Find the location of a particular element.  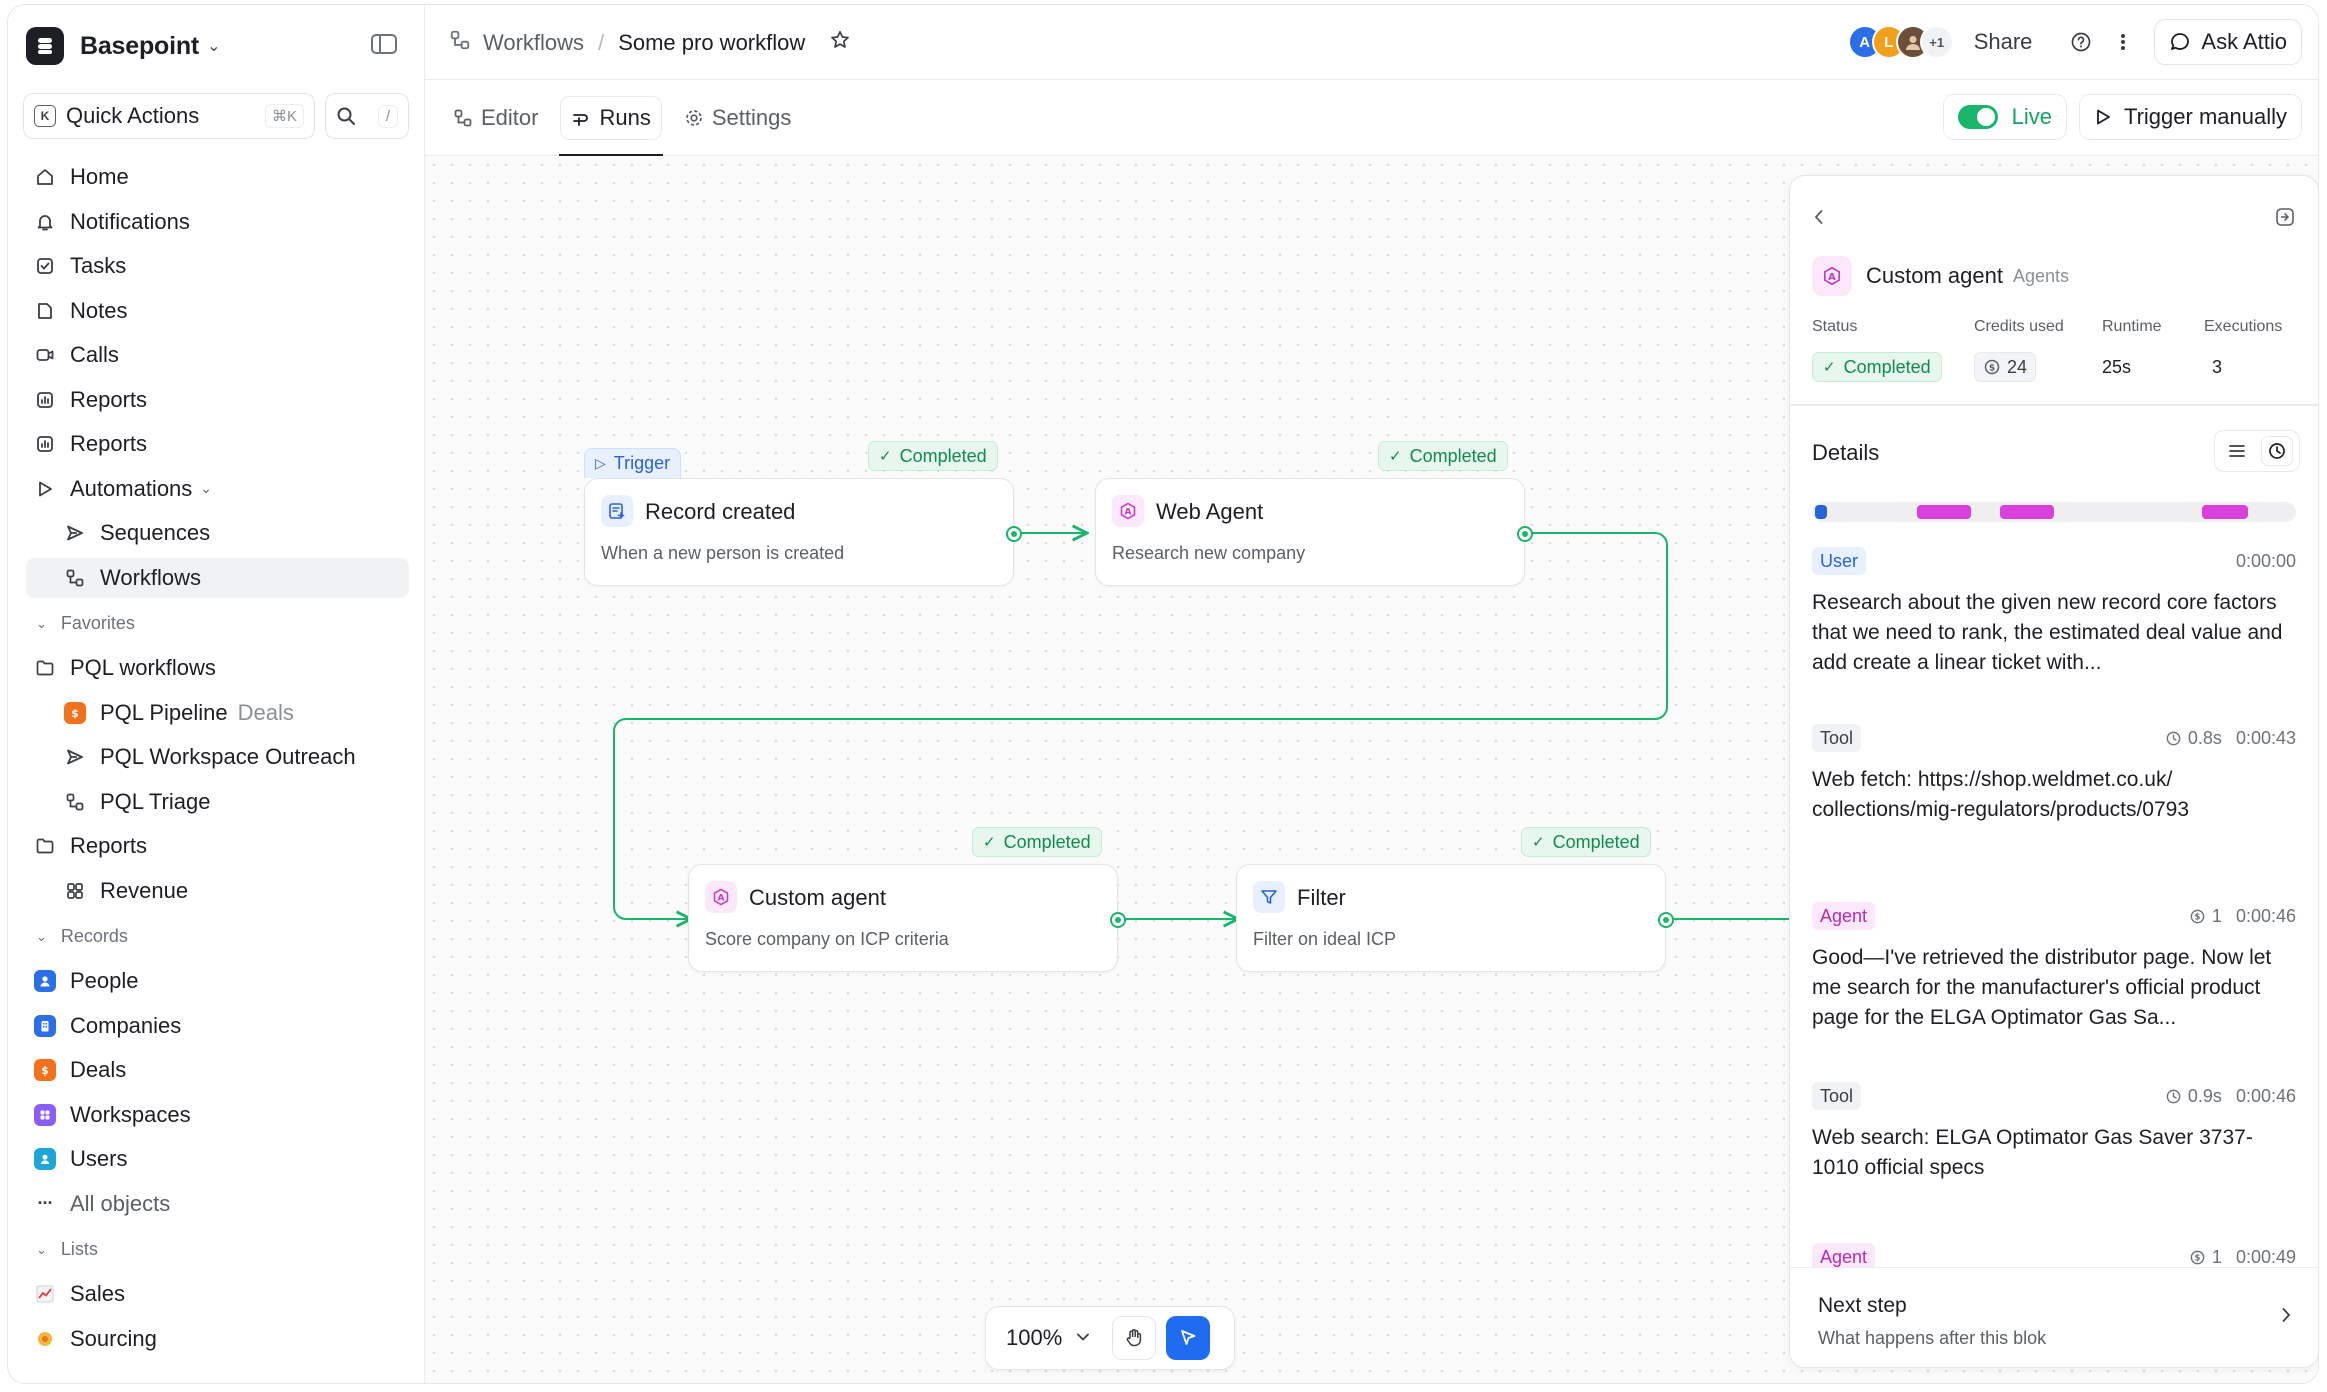

play-icon: ▷ is located at coordinates (600, 463).